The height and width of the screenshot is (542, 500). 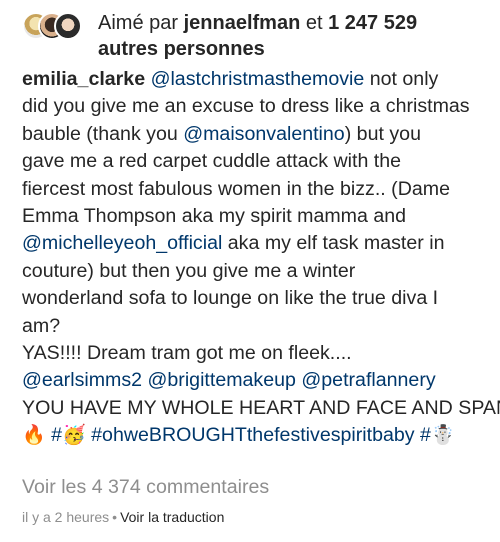 I want to click on mention-link: @maisonvalentino, so click(x=264, y=134).